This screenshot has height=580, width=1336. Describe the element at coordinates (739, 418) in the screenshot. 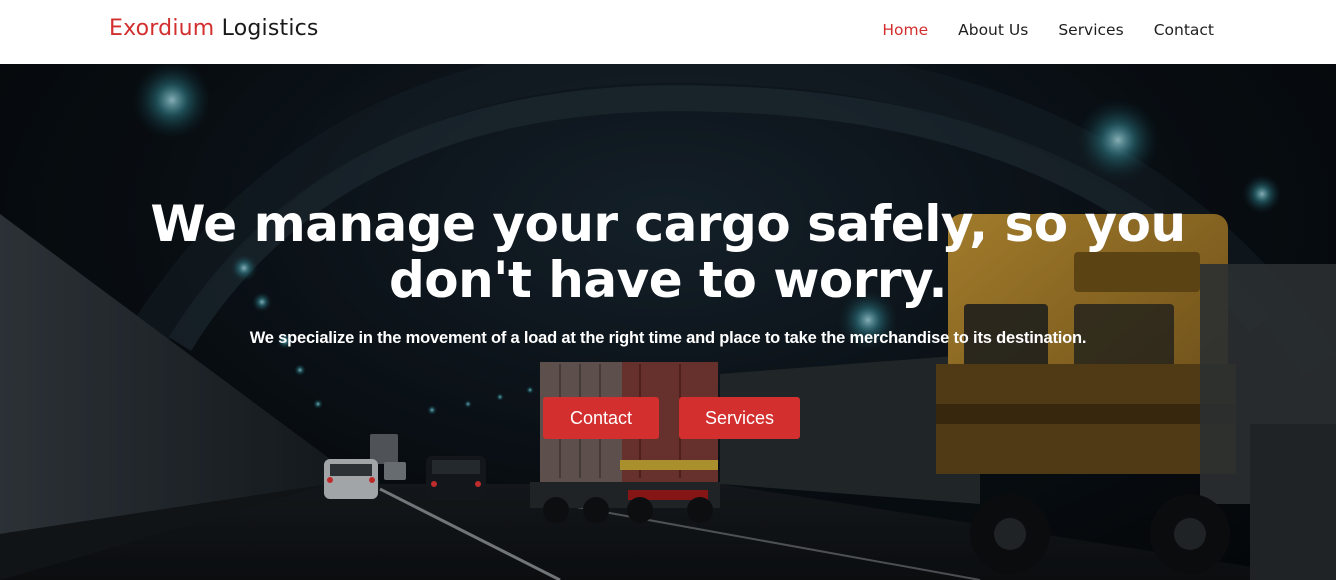

I see `services-button: Services` at that location.